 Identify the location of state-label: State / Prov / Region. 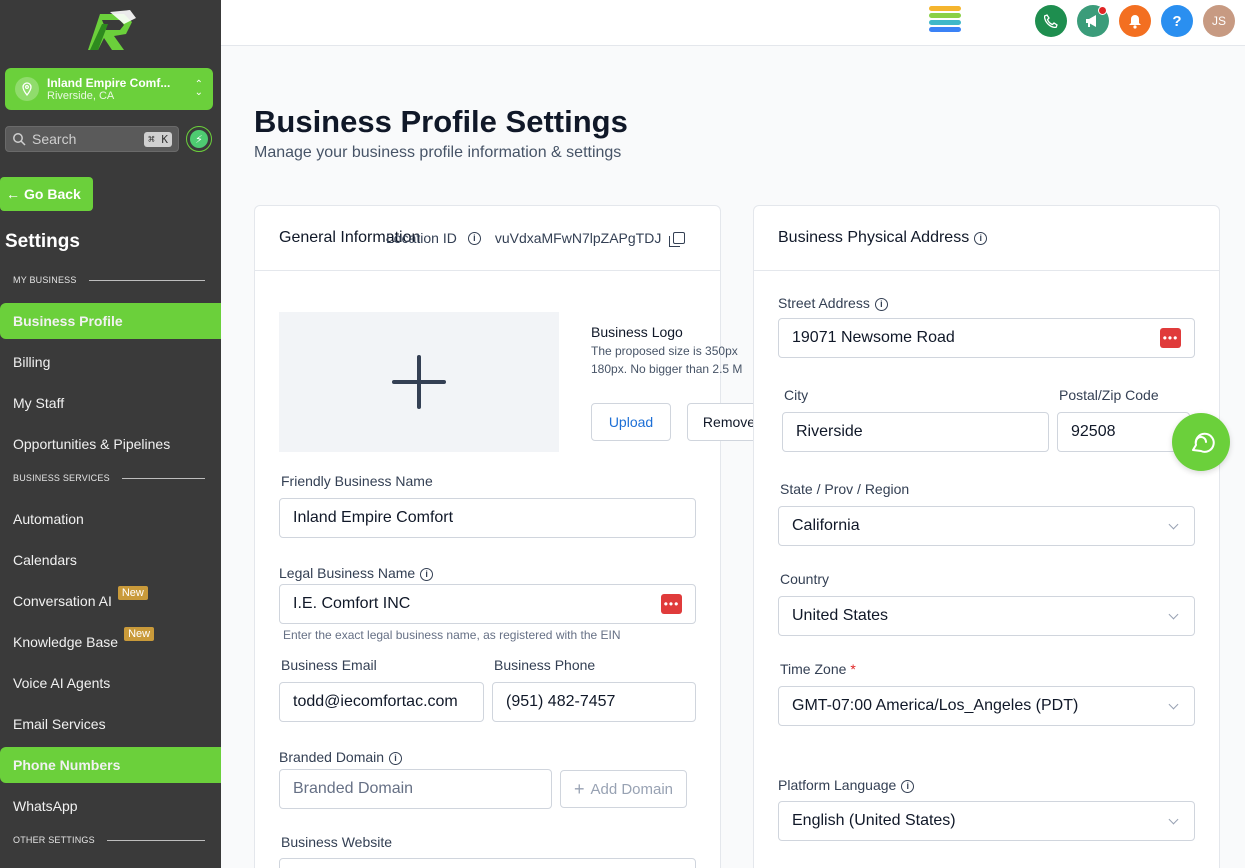
(845, 489).